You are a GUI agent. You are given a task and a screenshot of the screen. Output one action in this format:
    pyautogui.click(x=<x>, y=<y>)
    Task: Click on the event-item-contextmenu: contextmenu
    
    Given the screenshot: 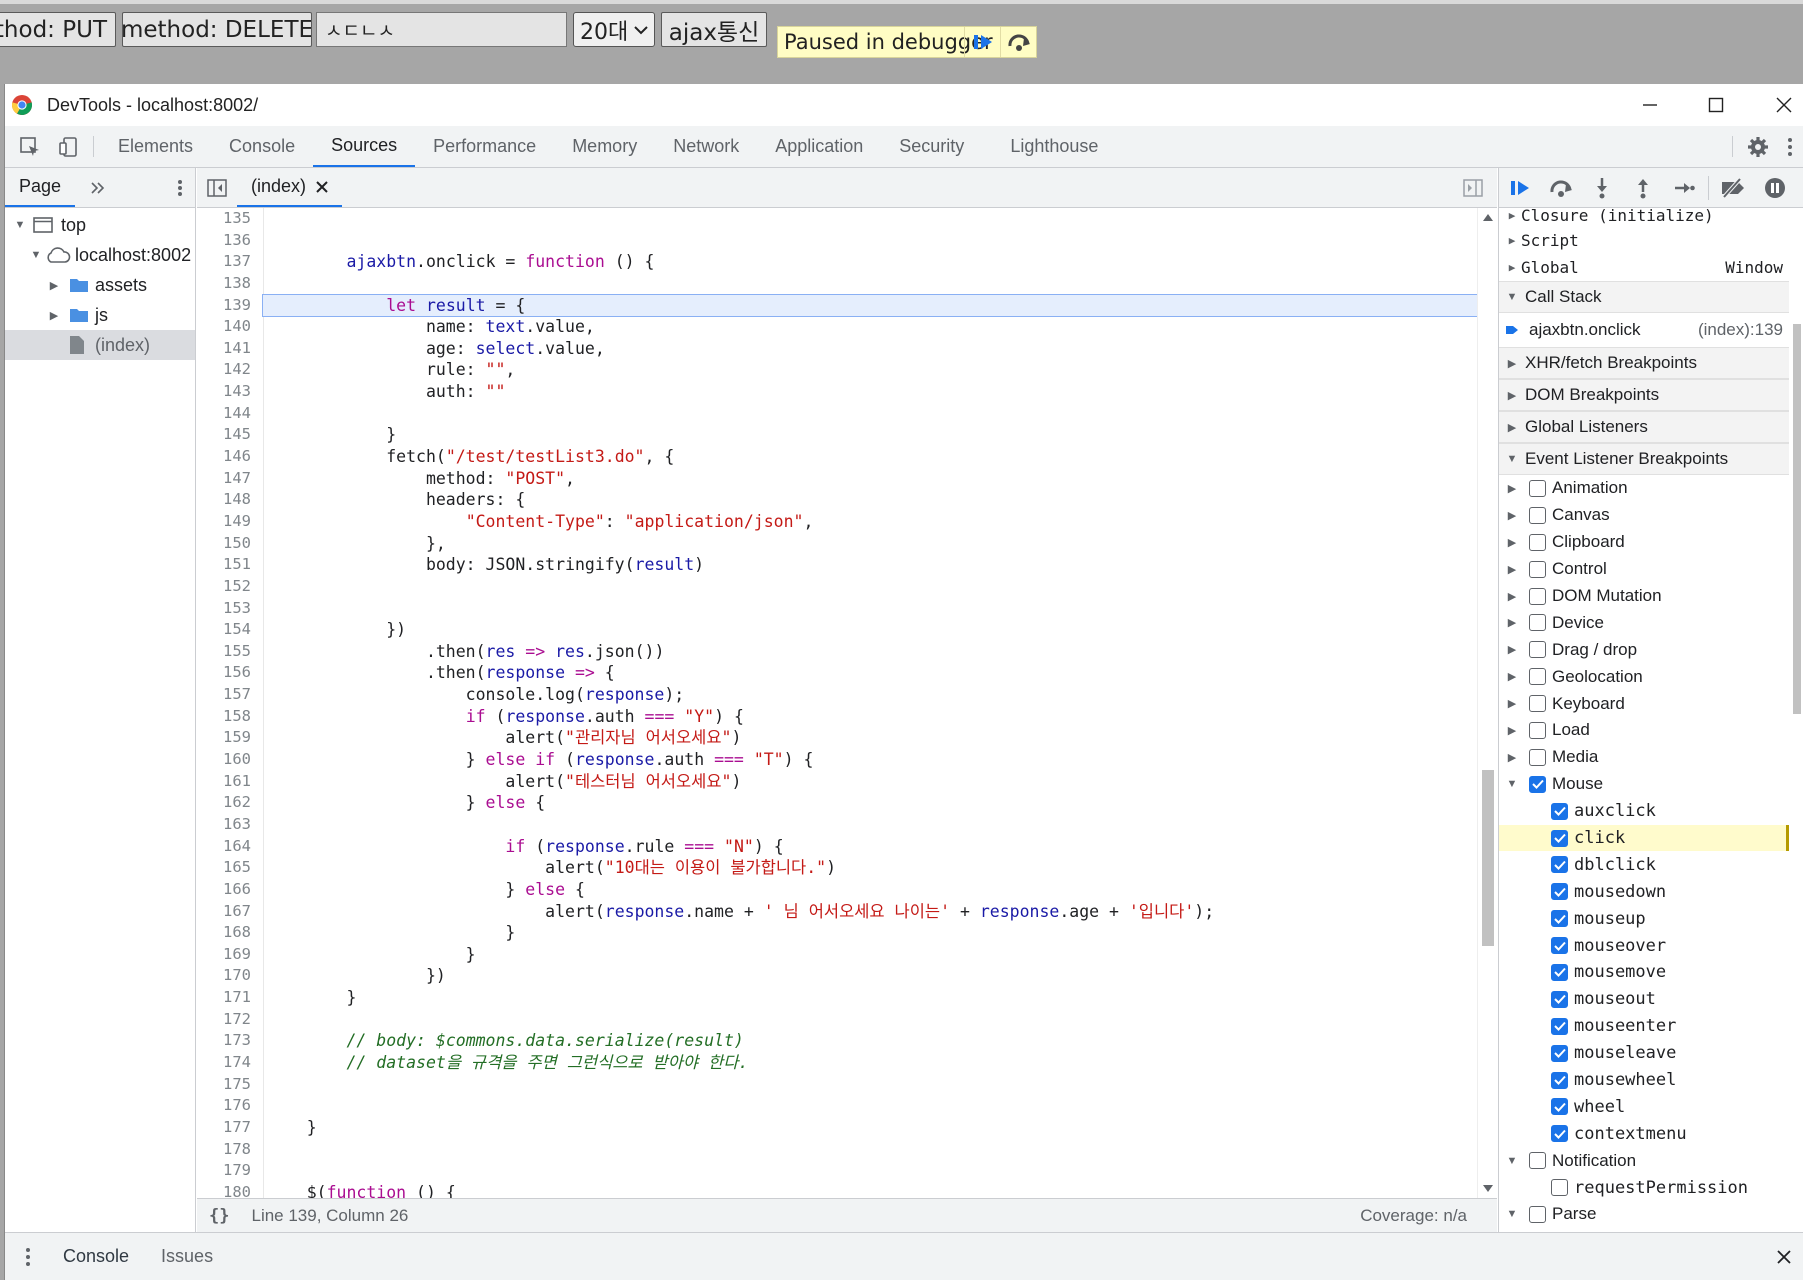 What is the action you would take?
    pyautogui.click(x=1644, y=1133)
    